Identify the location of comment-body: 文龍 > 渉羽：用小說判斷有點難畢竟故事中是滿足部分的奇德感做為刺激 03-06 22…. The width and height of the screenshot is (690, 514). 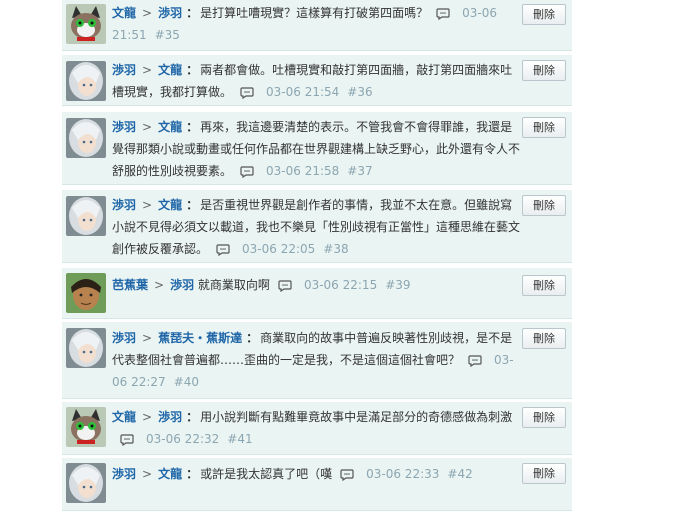
(312, 428).